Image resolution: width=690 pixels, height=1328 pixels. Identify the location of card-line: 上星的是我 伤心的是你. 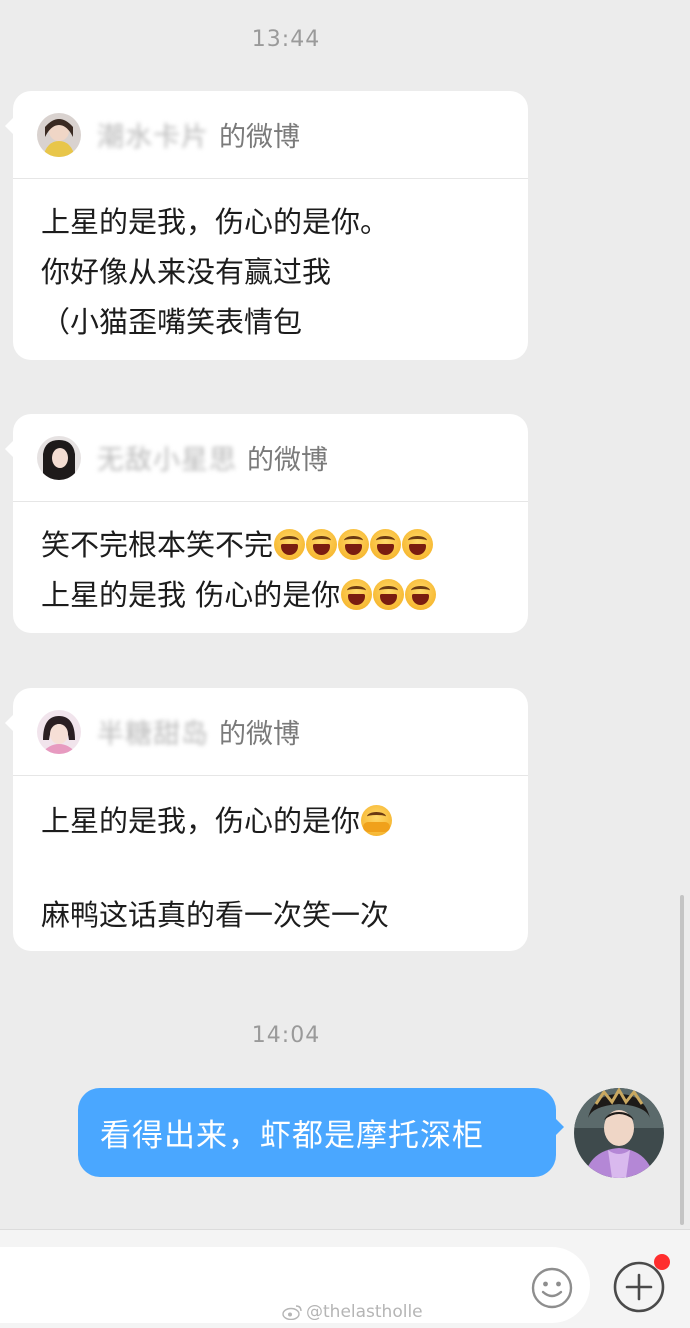
(272, 595).